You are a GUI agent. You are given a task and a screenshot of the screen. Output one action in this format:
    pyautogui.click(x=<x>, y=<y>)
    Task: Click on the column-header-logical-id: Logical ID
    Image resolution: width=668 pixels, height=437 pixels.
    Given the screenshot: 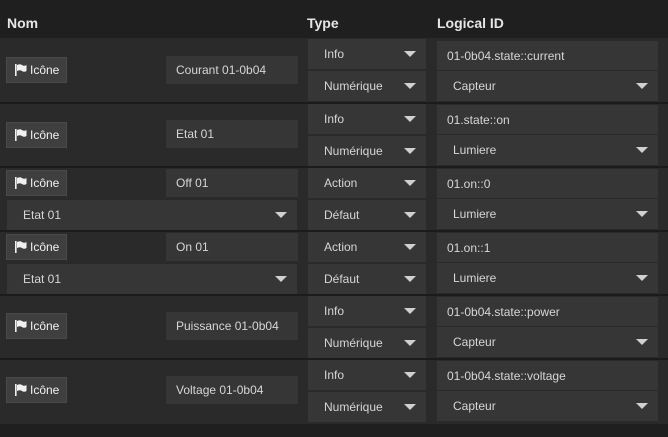 What is the action you would take?
    pyautogui.click(x=470, y=23)
    